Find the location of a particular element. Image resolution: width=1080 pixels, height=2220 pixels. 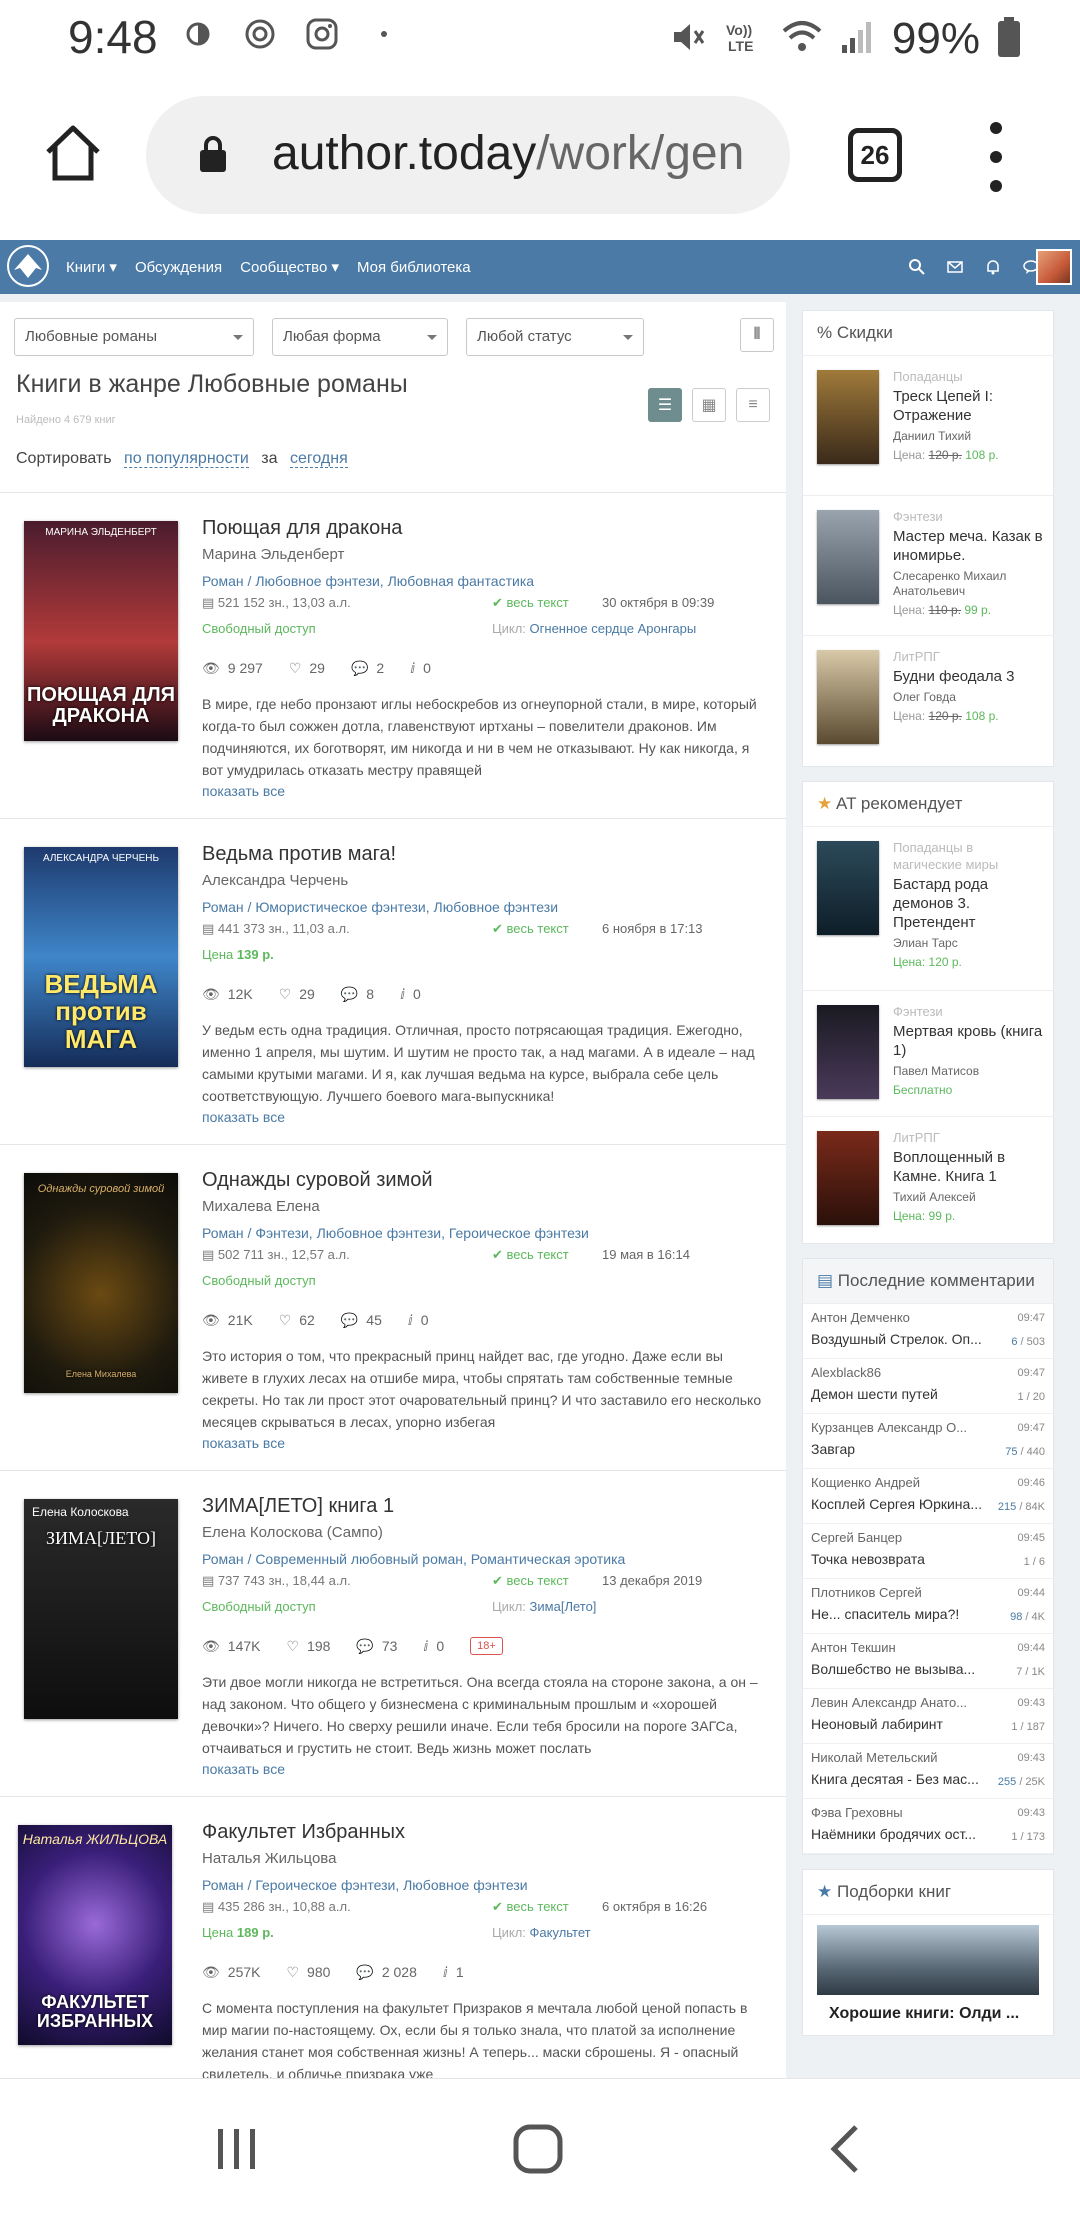

book-title: Поющая для дракона is located at coordinates (487, 528).